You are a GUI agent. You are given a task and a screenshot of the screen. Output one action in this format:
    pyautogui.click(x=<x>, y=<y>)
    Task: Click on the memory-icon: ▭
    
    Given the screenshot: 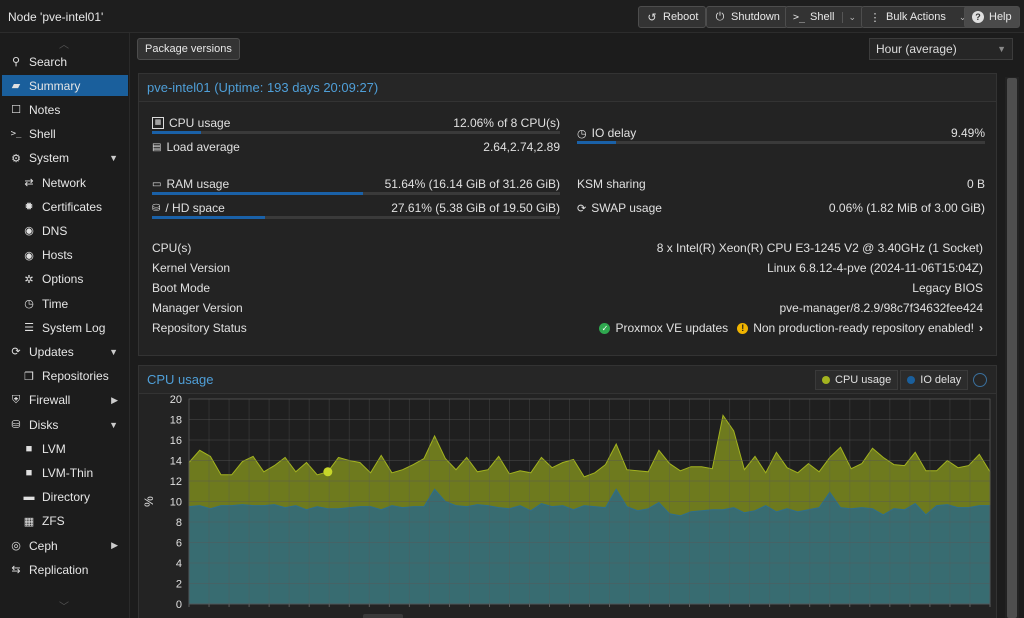 What is the action you would take?
    pyautogui.click(x=157, y=184)
    